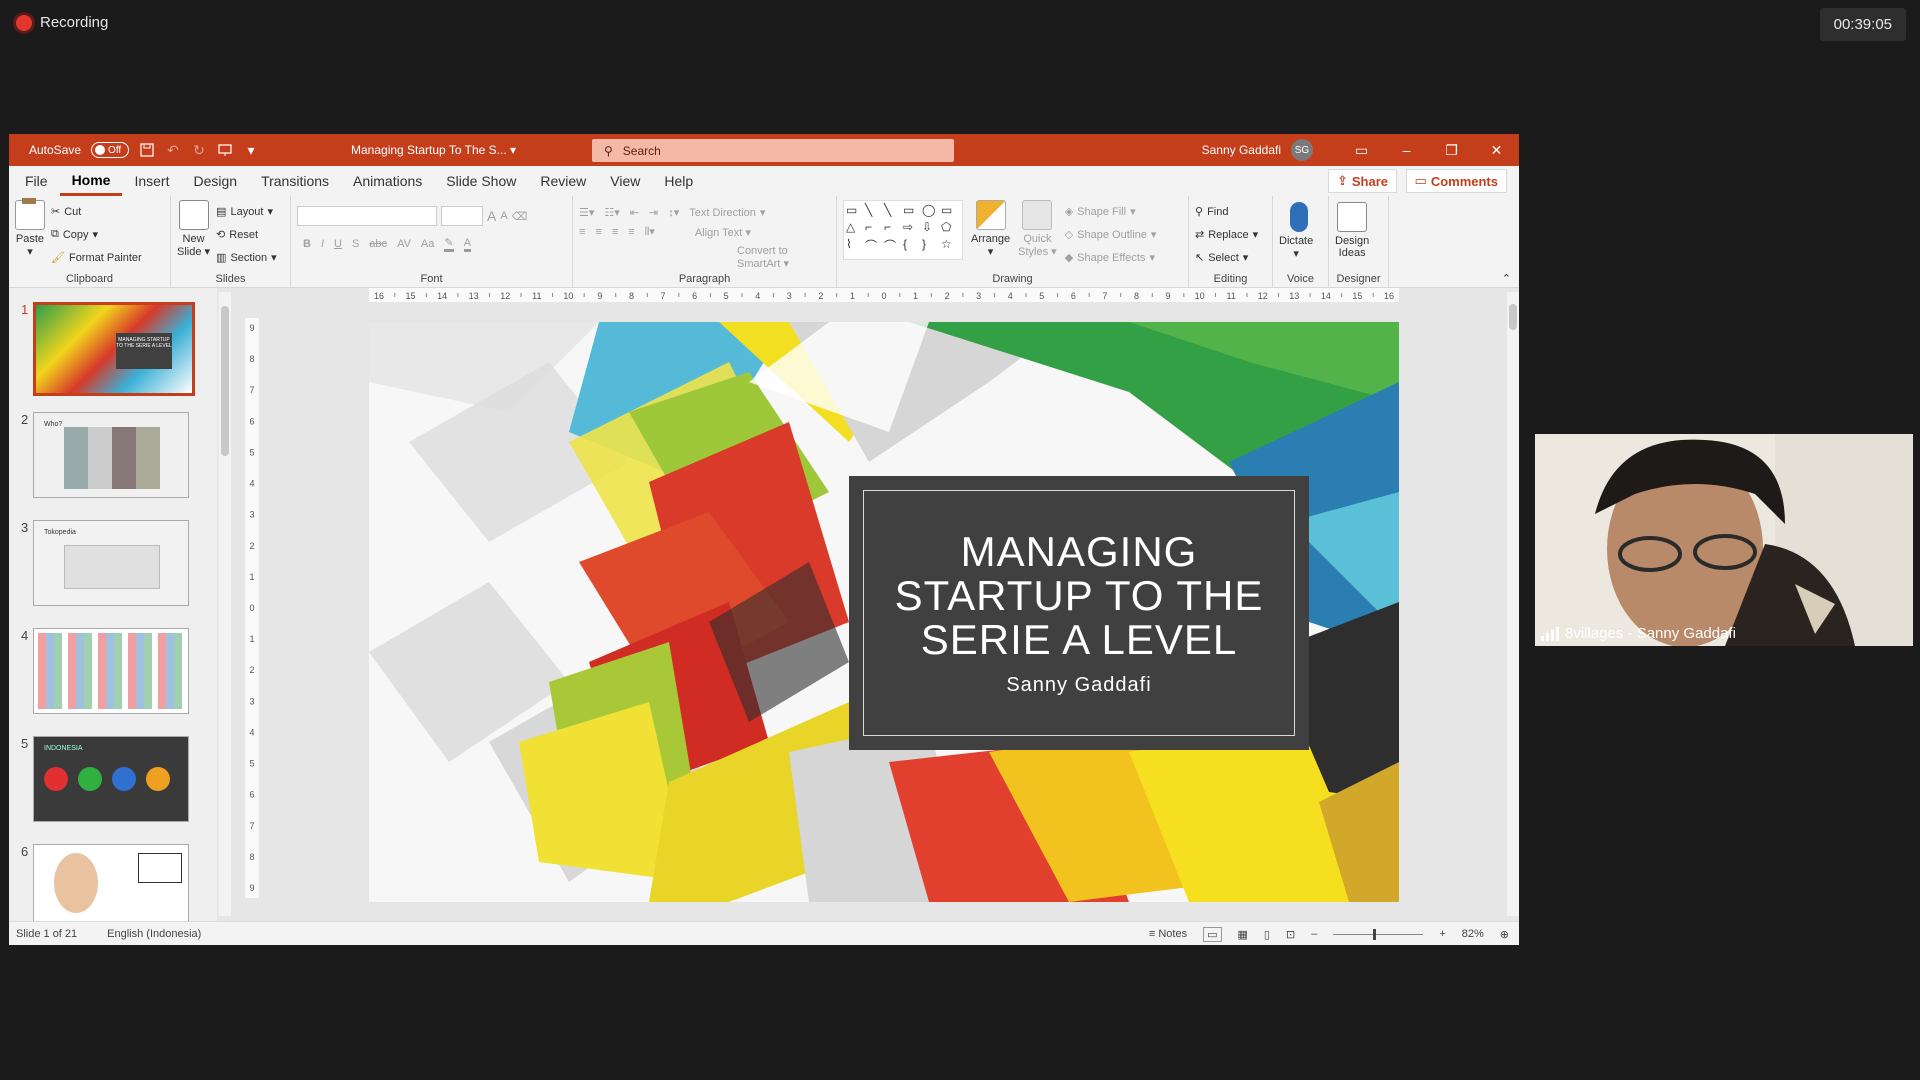 The width and height of the screenshot is (1920, 1080). Describe the element at coordinates (246, 234) in the screenshot. I see `reset-button: ⟲ Reset` at that location.